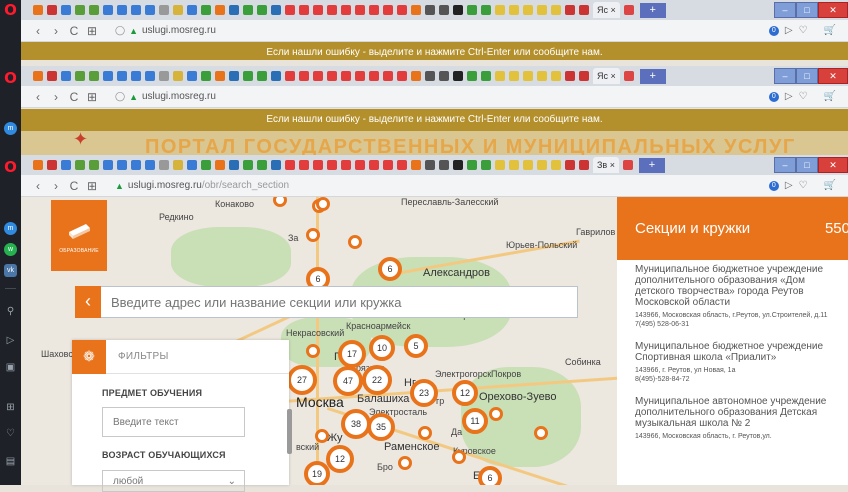 The height and width of the screenshot is (492, 848). Describe the element at coordinates (302, 380) in the screenshot. I see `map-cluster: 27` at that location.